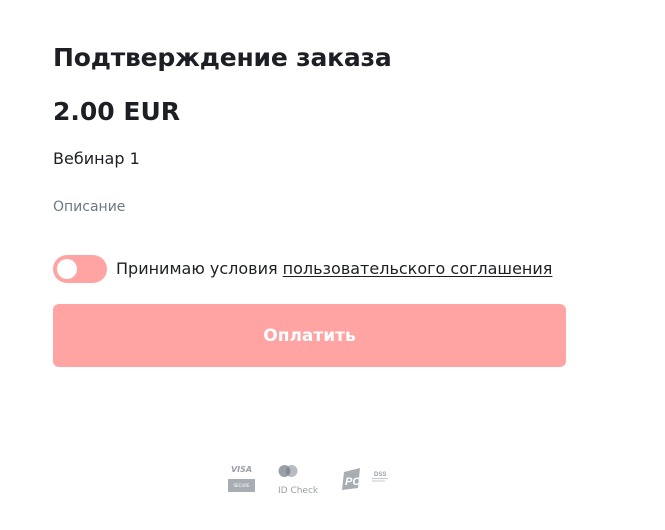  Describe the element at coordinates (222, 57) in the screenshot. I see `page-title: Подтверждение заказа` at that location.